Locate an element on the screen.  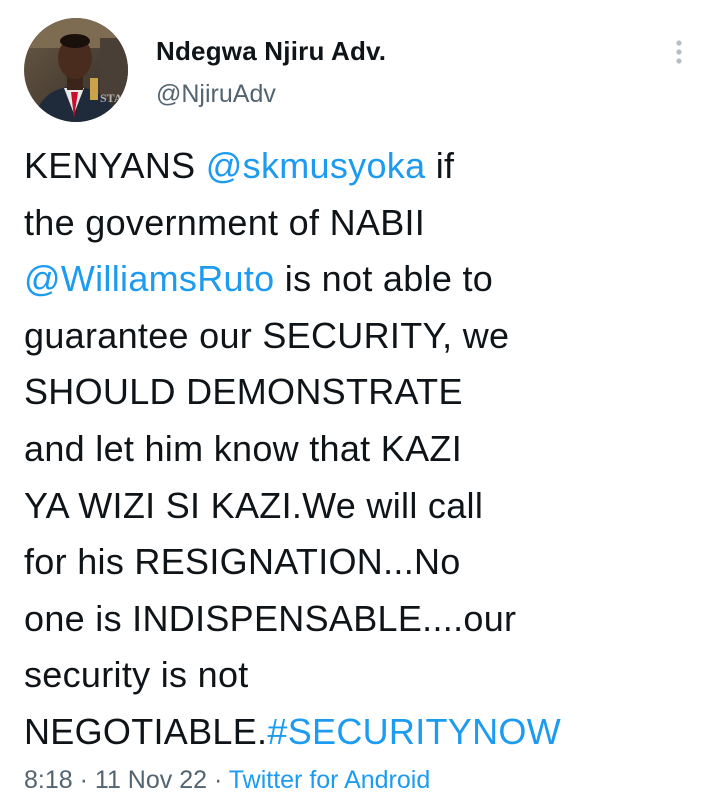
tweet-text-line: SHOULD DEMONSTRATE is located at coordinates (359, 392).